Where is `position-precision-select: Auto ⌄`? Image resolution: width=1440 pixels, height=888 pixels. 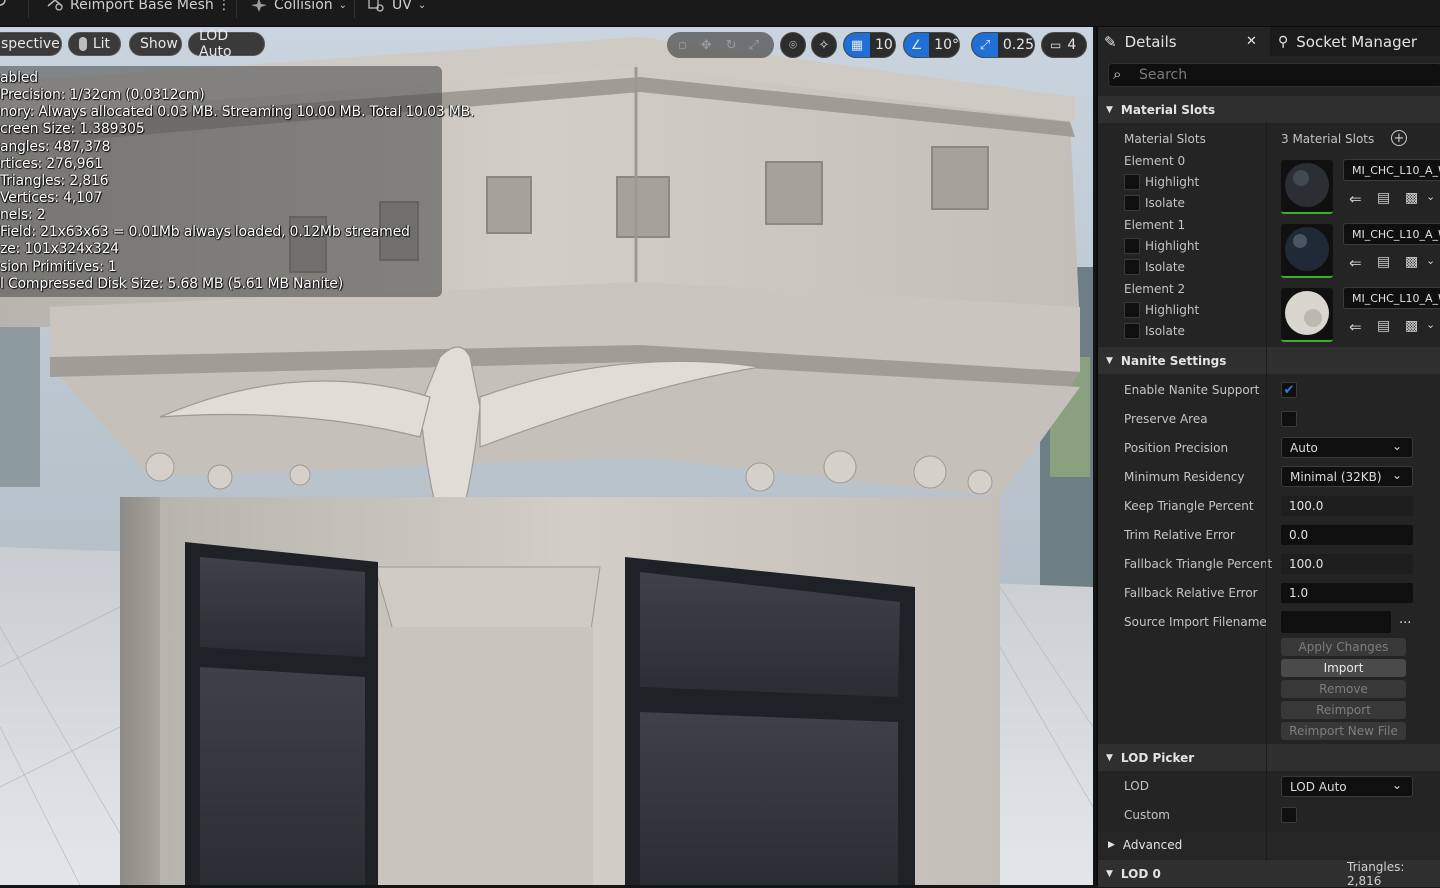
position-precision-select: Auto ⌄ is located at coordinates (1347, 447).